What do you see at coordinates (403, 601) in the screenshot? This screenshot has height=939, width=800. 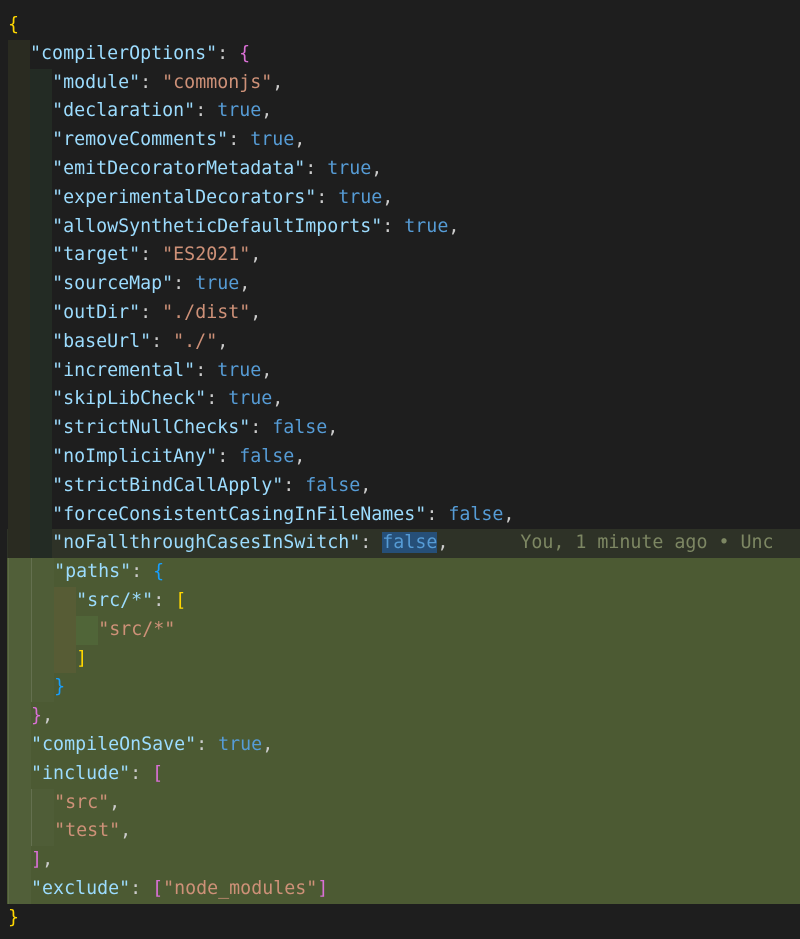 I see `code-line: "src/*": [` at bounding box center [403, 601].